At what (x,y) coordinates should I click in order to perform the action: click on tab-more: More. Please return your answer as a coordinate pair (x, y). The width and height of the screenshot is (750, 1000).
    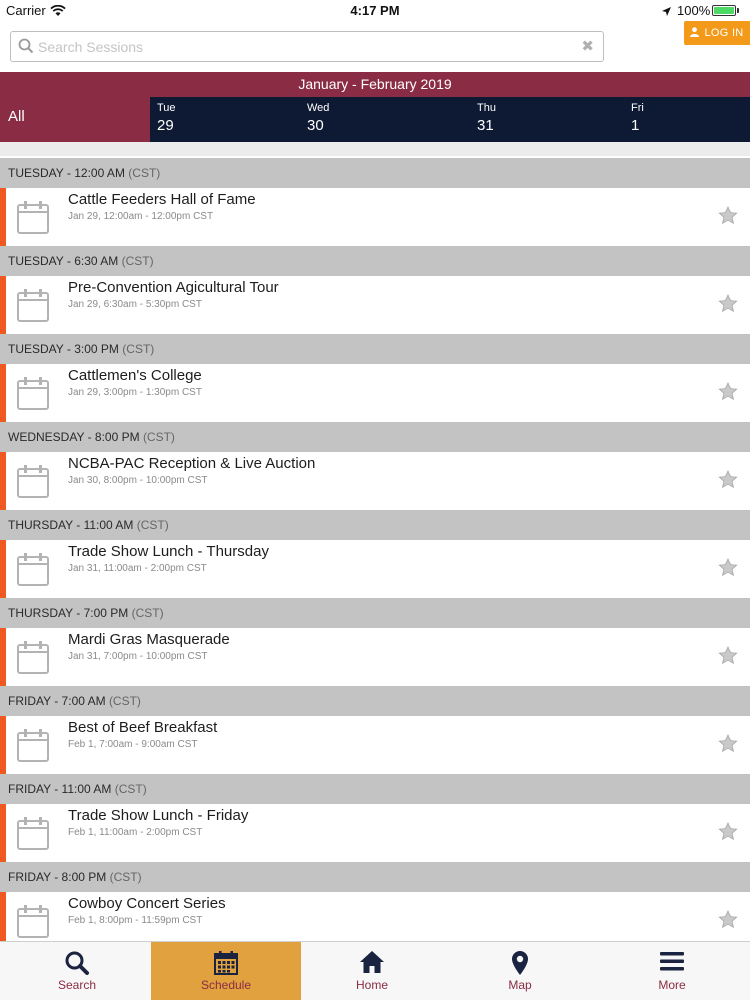
    Looking at the image, I should click on (672, 971).